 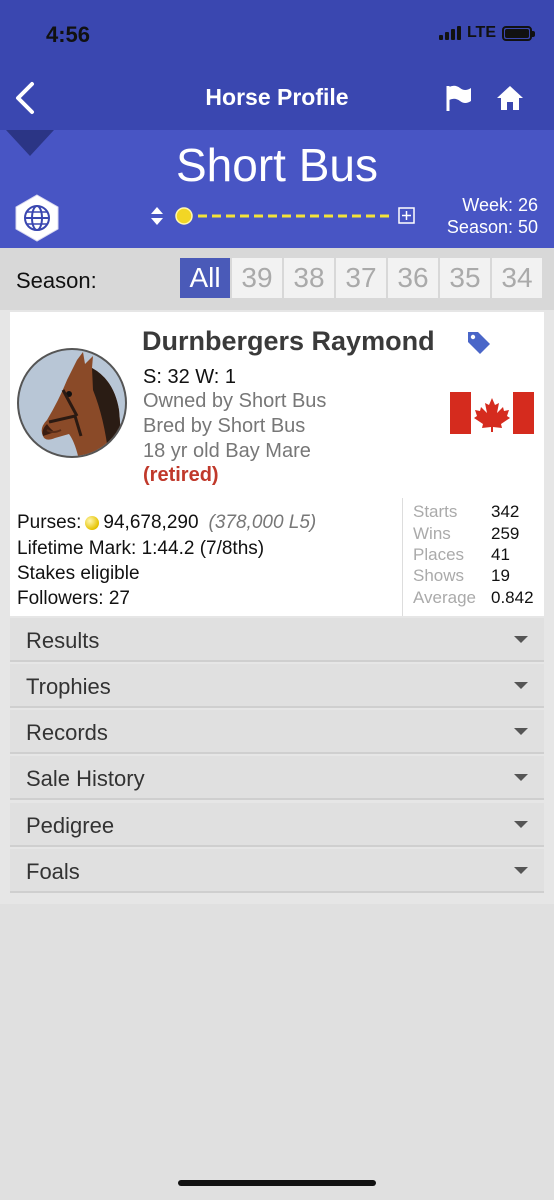 I want to click on season-label: Season: 50, so click(x=492, y=227).